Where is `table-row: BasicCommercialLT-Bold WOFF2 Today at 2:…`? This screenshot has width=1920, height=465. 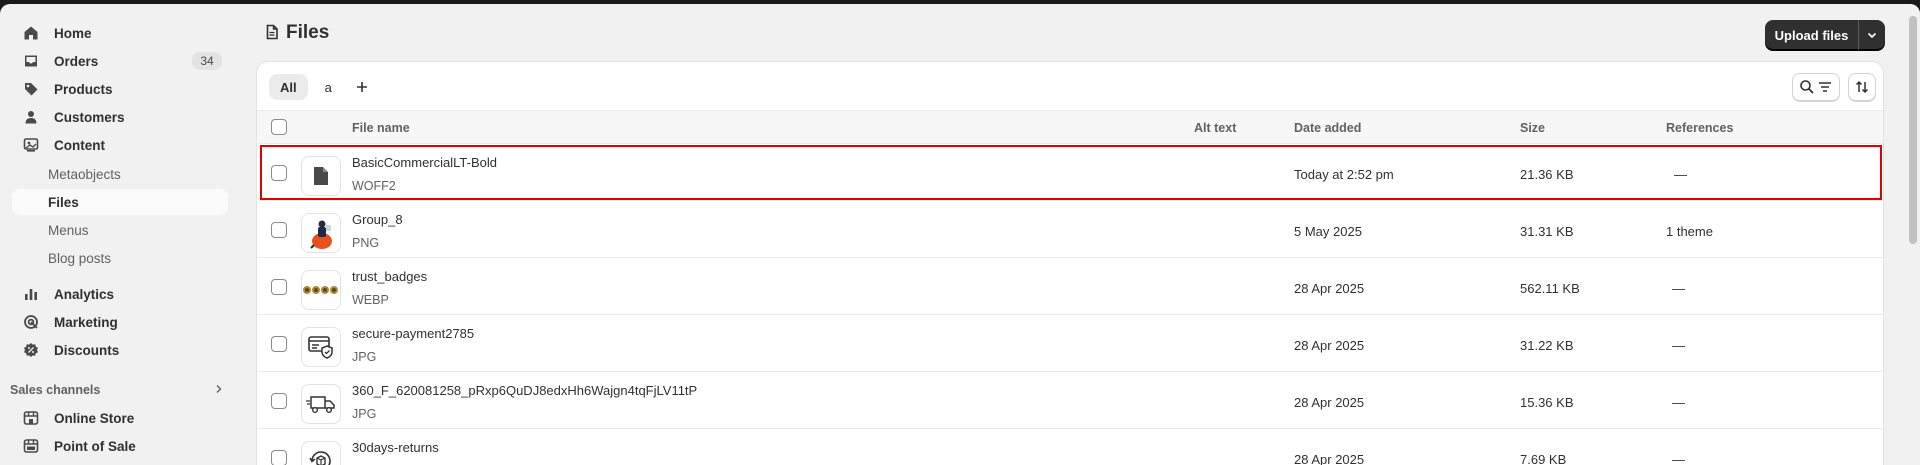 table-row: BasicCommercialLT-Bold WOFF2 Today at 2:… is located at coordinates (1071, 172).